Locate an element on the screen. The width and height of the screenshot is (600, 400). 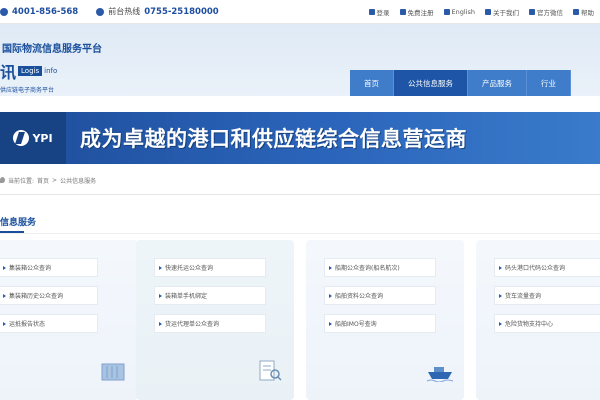
service-card-document: 快速托运公众查询 装箱单手机绑定 货运代理单公众查询 is located at coordinates (215, 320).